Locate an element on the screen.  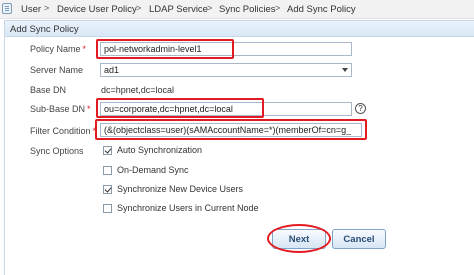
base-dn-value: dc=hpnet,dc=local is located at coordinates (138, 90).